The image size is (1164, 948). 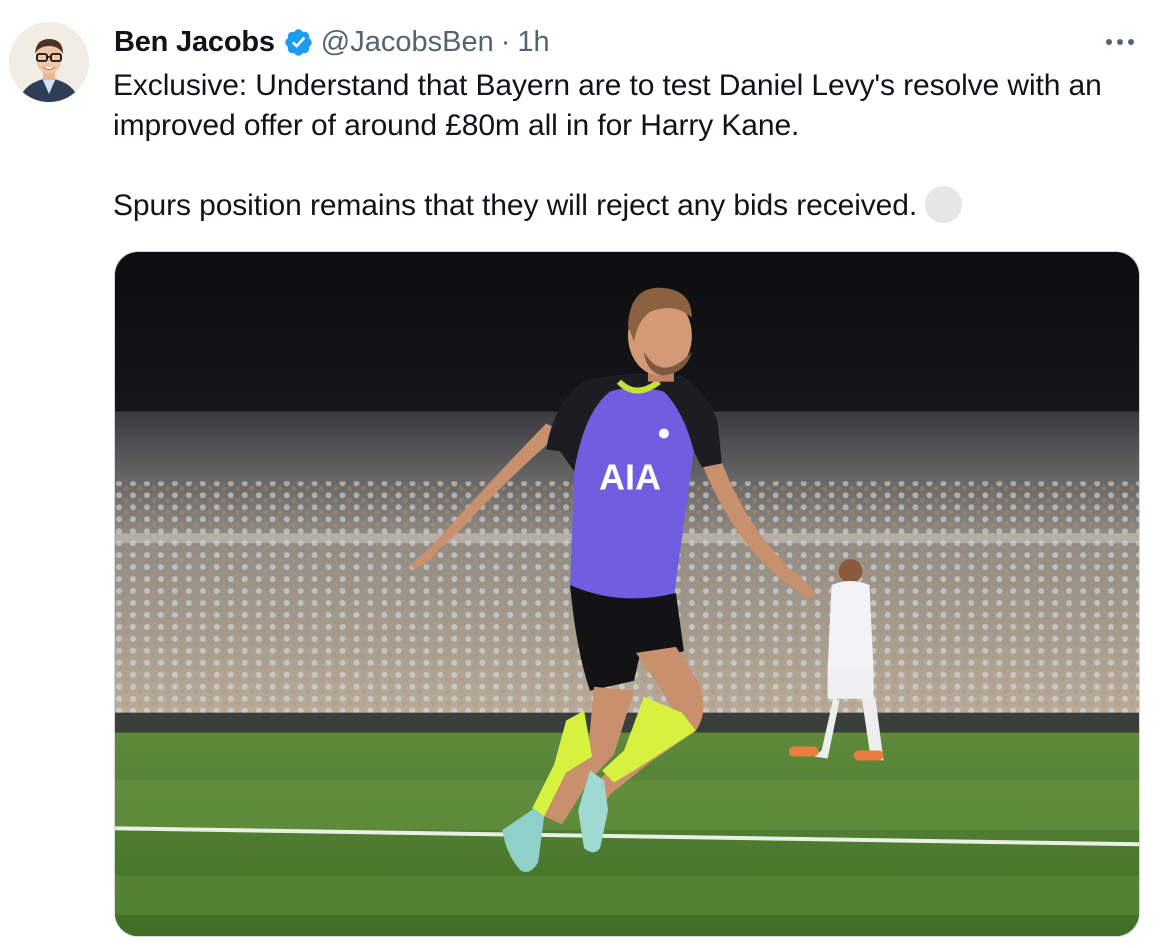 What do you see at coordinates (630, 476) in the screenshot?
I see `jersey-sponsor-text: AIA` at bounding box center [630, 476].